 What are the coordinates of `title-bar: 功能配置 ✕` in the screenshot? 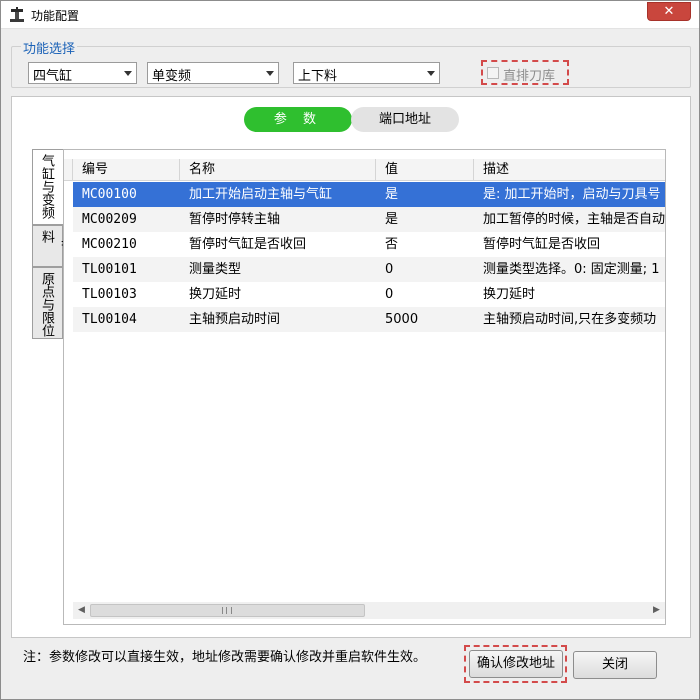 It's located at (350, 15).